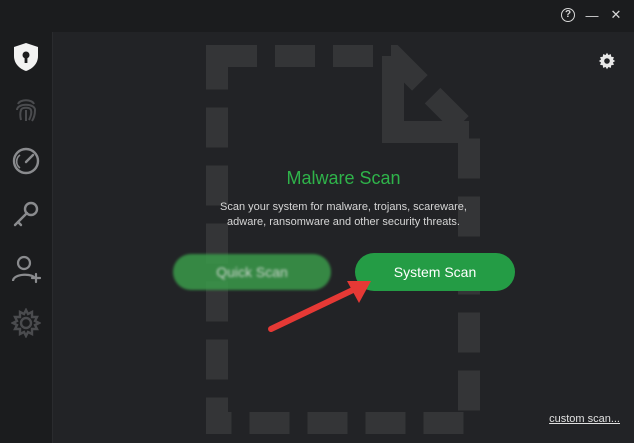 The width and height of the screenshot is (634, 443). I want to click on speedometer-icon, so click(26, 161).